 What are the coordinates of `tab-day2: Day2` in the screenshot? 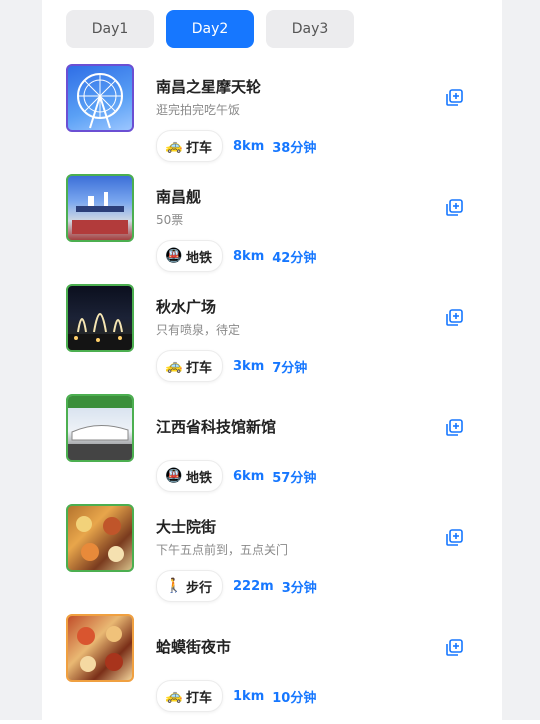 It's located at (210, 29).